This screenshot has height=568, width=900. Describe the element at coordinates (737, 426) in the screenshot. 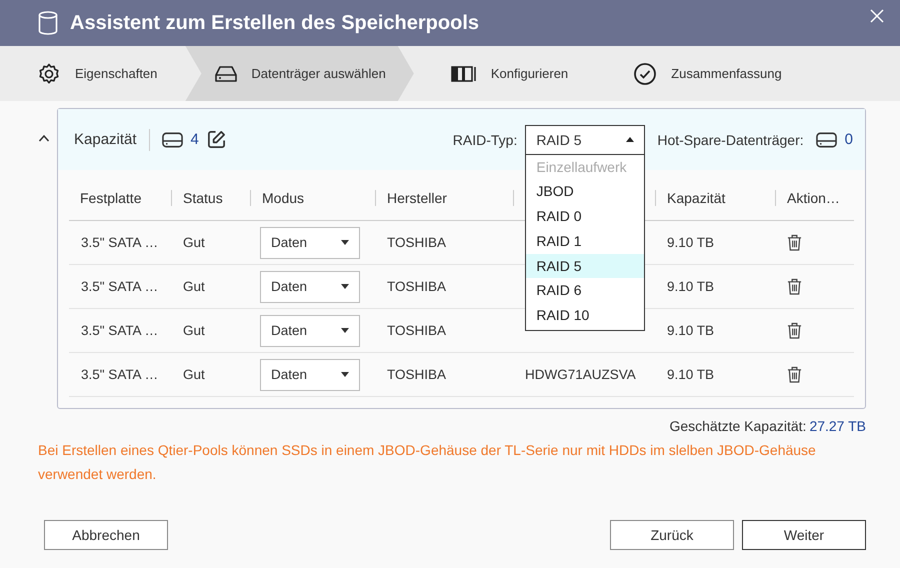

I see `estimate-label: Geschätzte Kapazität:` at that location.